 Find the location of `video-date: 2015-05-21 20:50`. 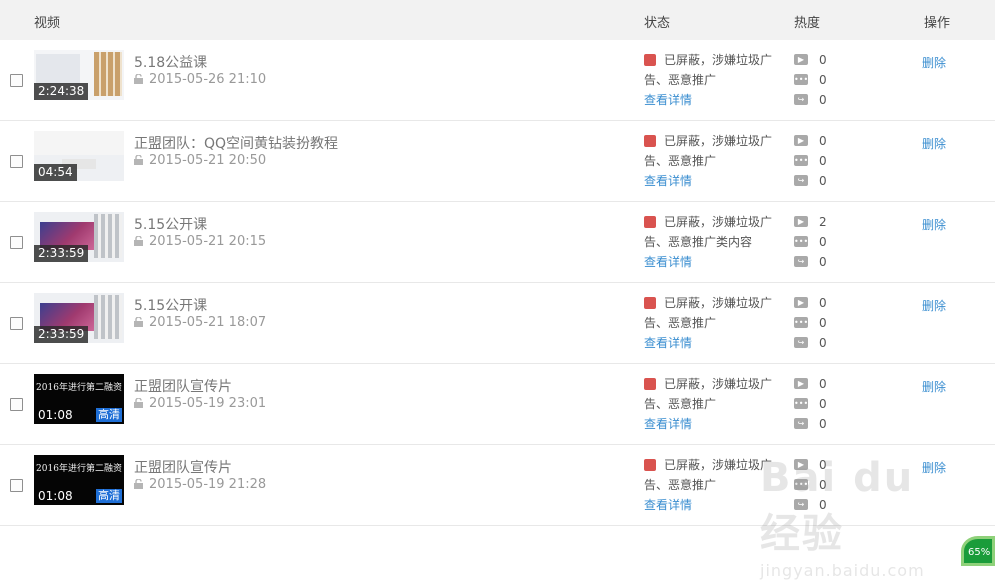

video-date: 2015-05-21 20:50 is located at coordinates (200, 160).